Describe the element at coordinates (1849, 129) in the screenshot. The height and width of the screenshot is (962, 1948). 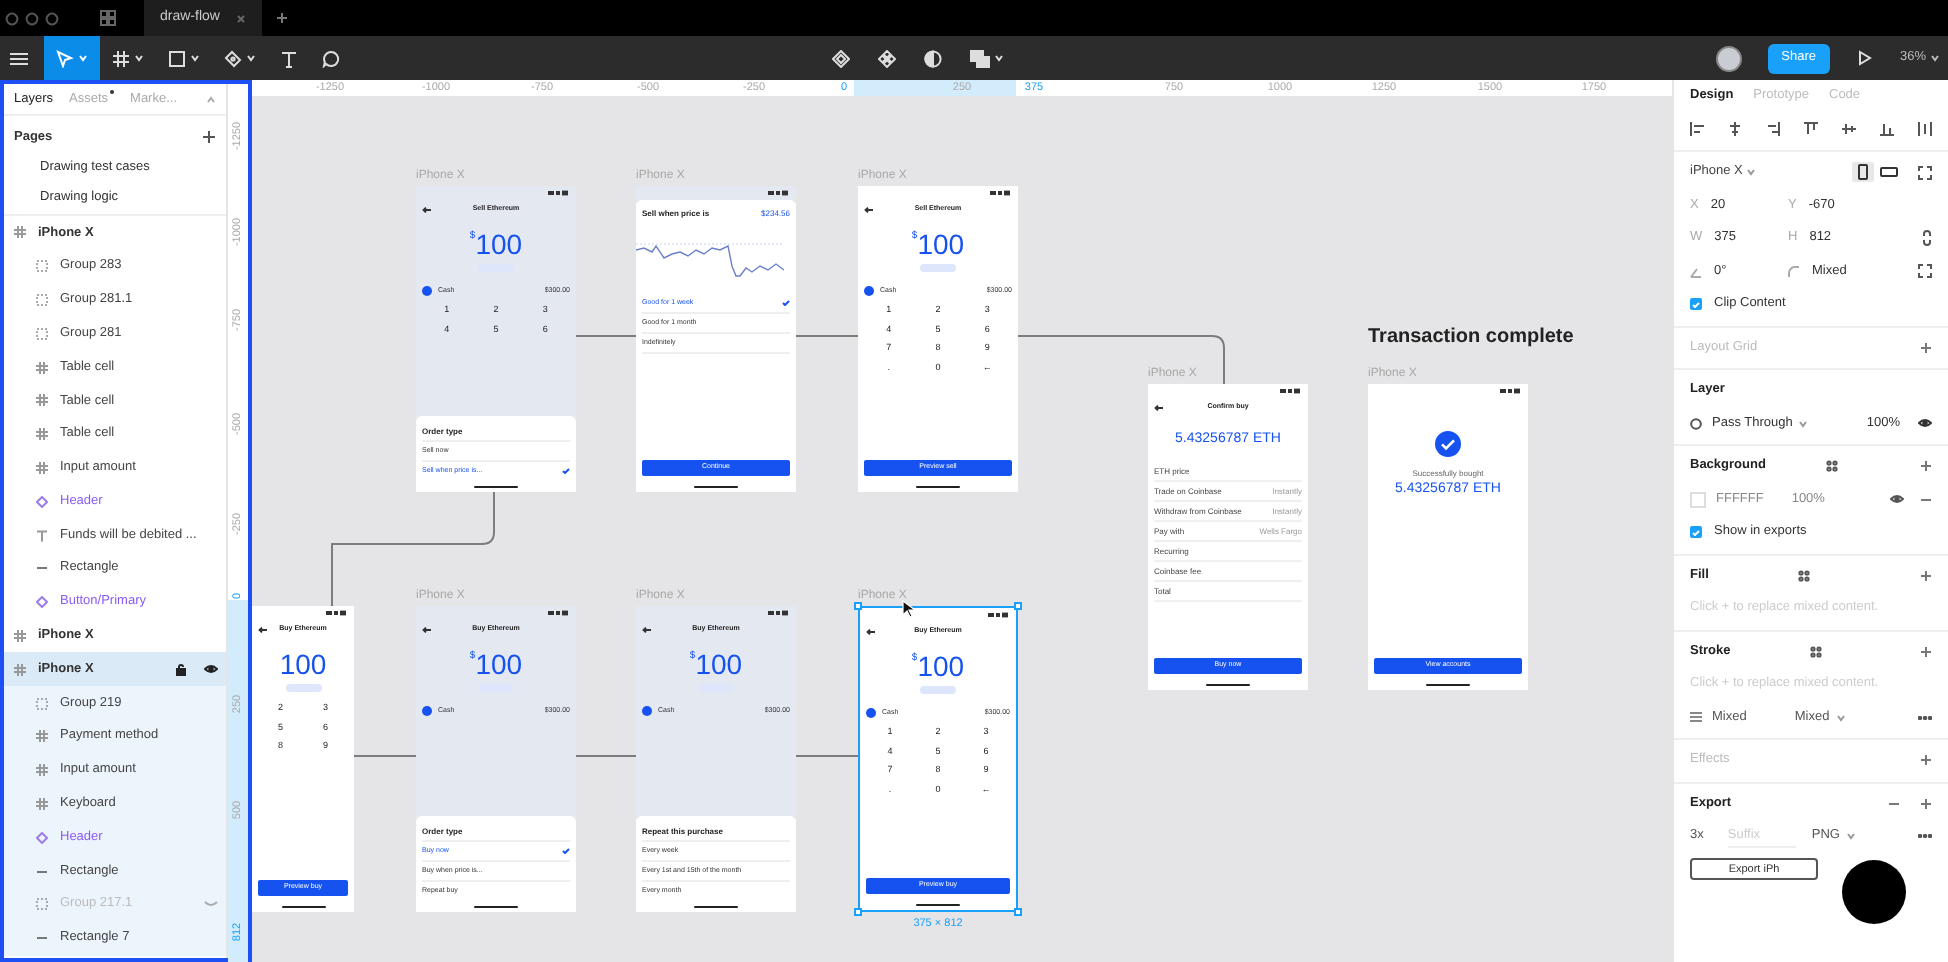
I see `align-vertical-center-icon` at that location.